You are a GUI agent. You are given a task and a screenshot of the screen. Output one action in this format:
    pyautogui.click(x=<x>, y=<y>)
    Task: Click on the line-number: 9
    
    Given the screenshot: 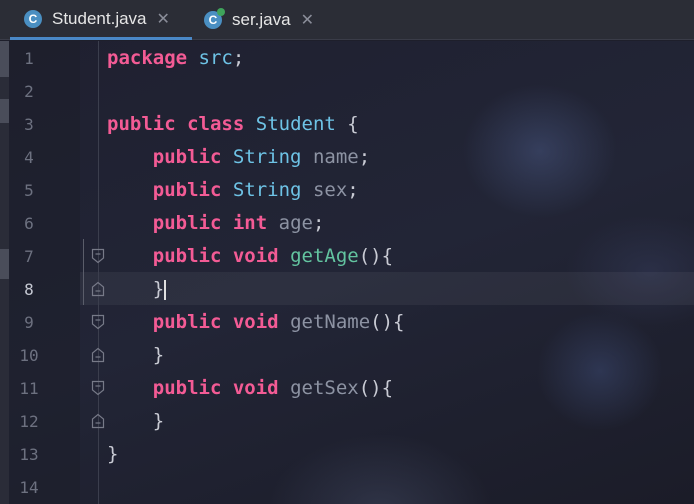 What is the action you would take?
    pyautogui.click(x=29, y=322)
    